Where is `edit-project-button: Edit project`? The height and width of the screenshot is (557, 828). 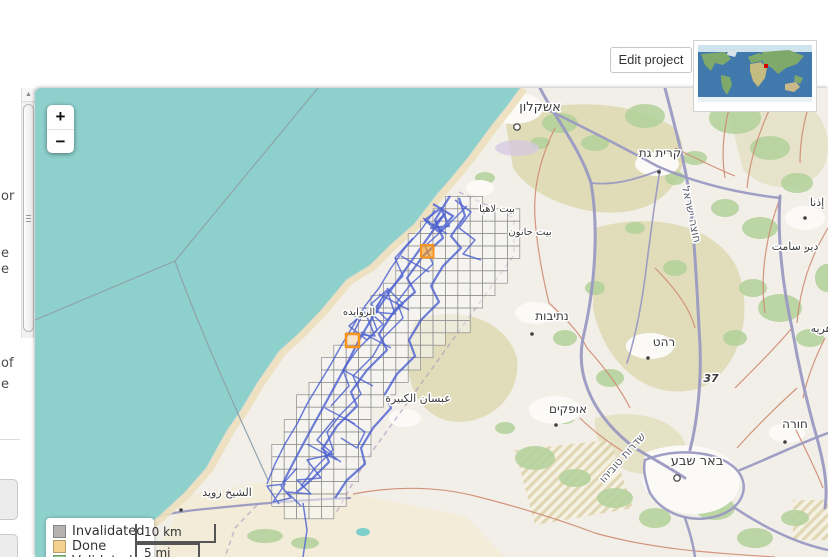
edit-project-button: Edit project is located at coordinates (651, 60).